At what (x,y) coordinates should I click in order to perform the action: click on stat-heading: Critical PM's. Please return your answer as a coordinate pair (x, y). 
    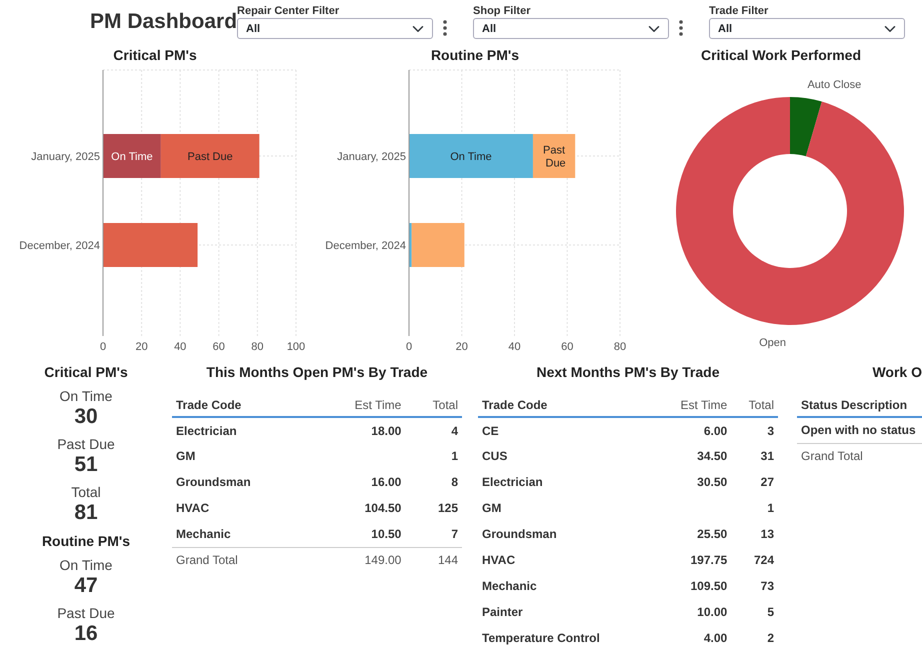
    Looking at the image, I should click on (86, 372).